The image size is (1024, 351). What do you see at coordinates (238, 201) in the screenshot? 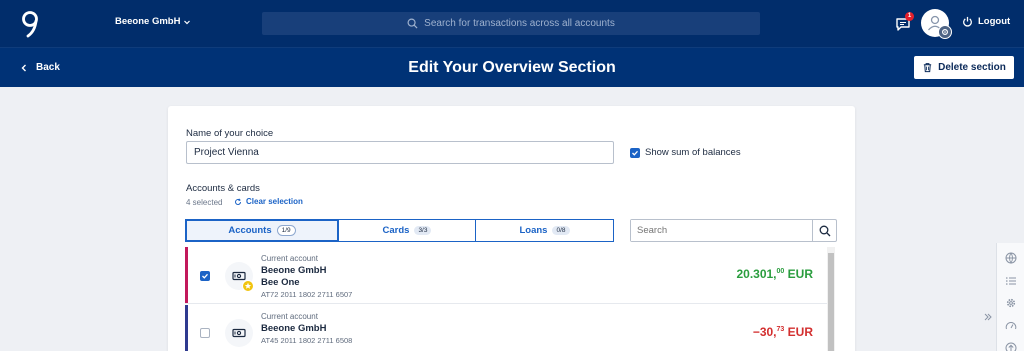
I see `refresh-icon` at bounding box center [238, 201].